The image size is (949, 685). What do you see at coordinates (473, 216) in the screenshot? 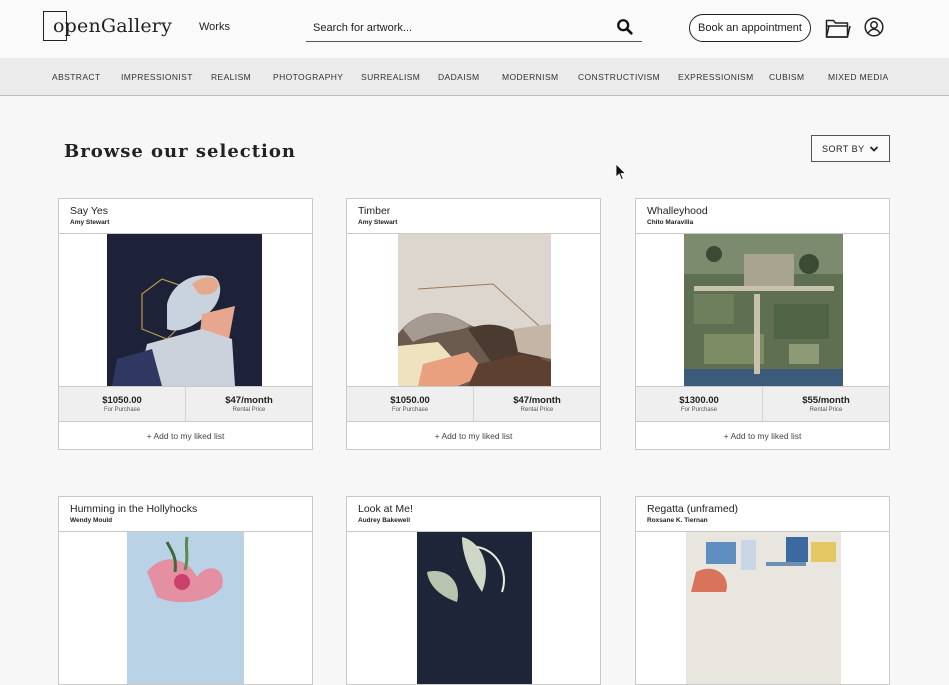
I see `card-header: Timber Amy Stewart` at bounding box center [473, 216].